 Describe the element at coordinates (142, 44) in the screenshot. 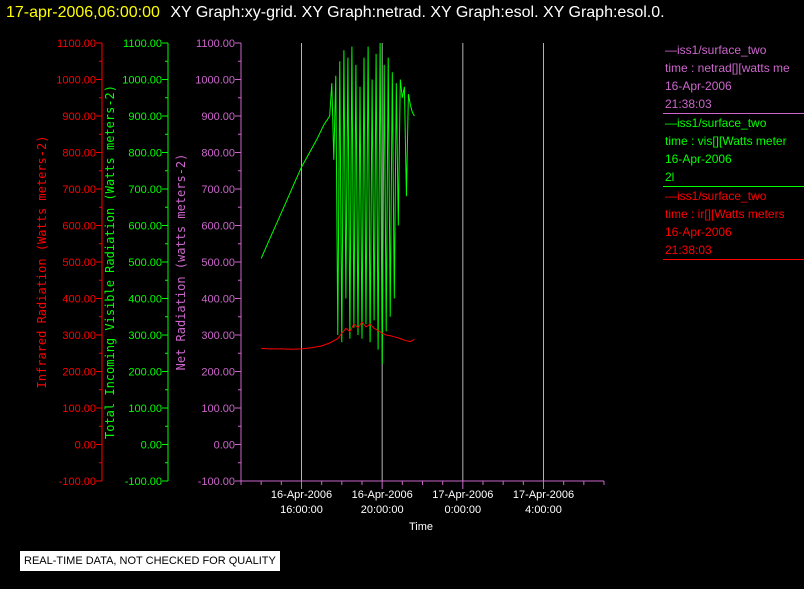

I see `vis-tick-label: 1100.00` at that location.